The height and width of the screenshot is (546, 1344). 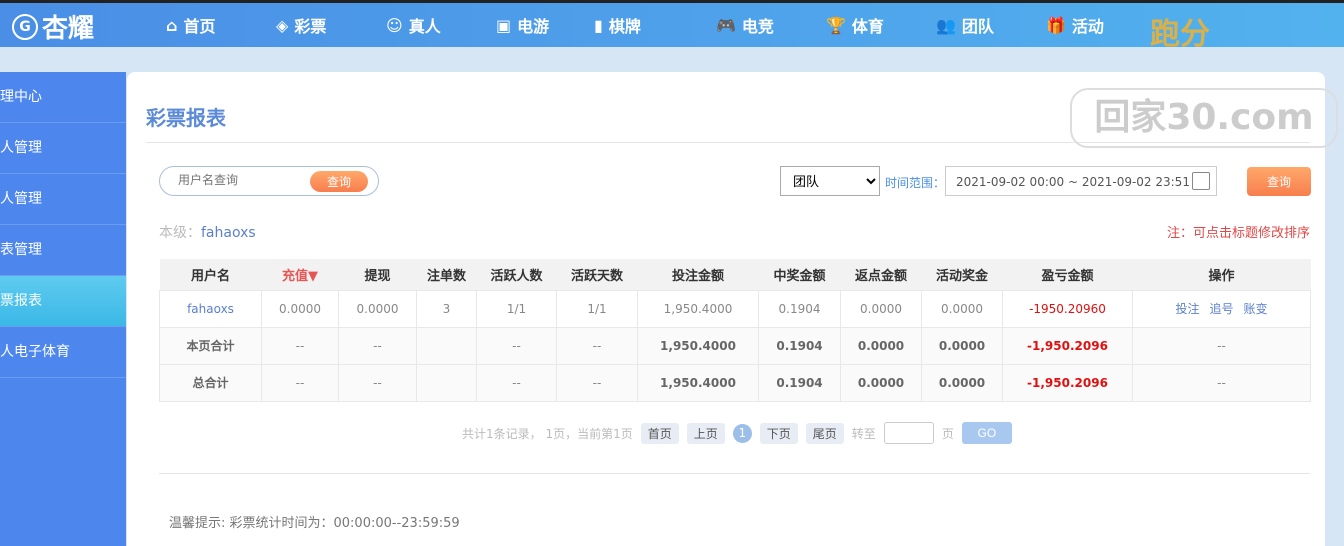 What do you see at coordinates (1067, 345) in the screenshot?
I see `table-cell: -1,950.2096` at bounding box center [1067, 345].